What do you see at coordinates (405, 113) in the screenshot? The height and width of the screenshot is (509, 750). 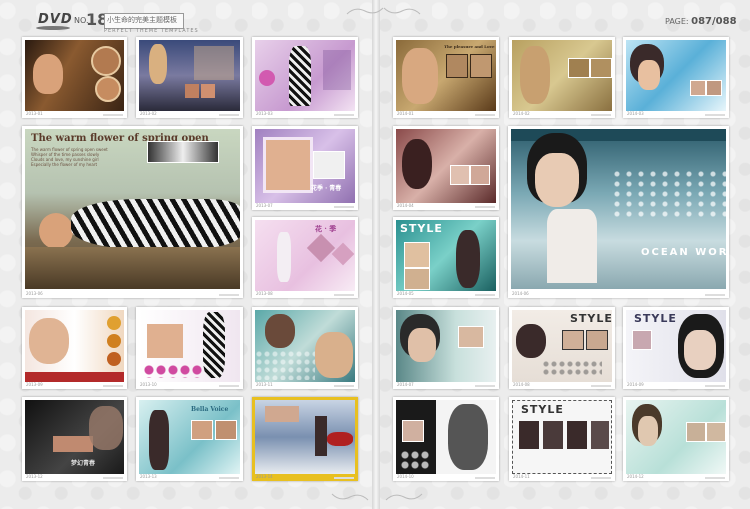 I see `template-code: 2014-01` at bounding box center [405, 113].